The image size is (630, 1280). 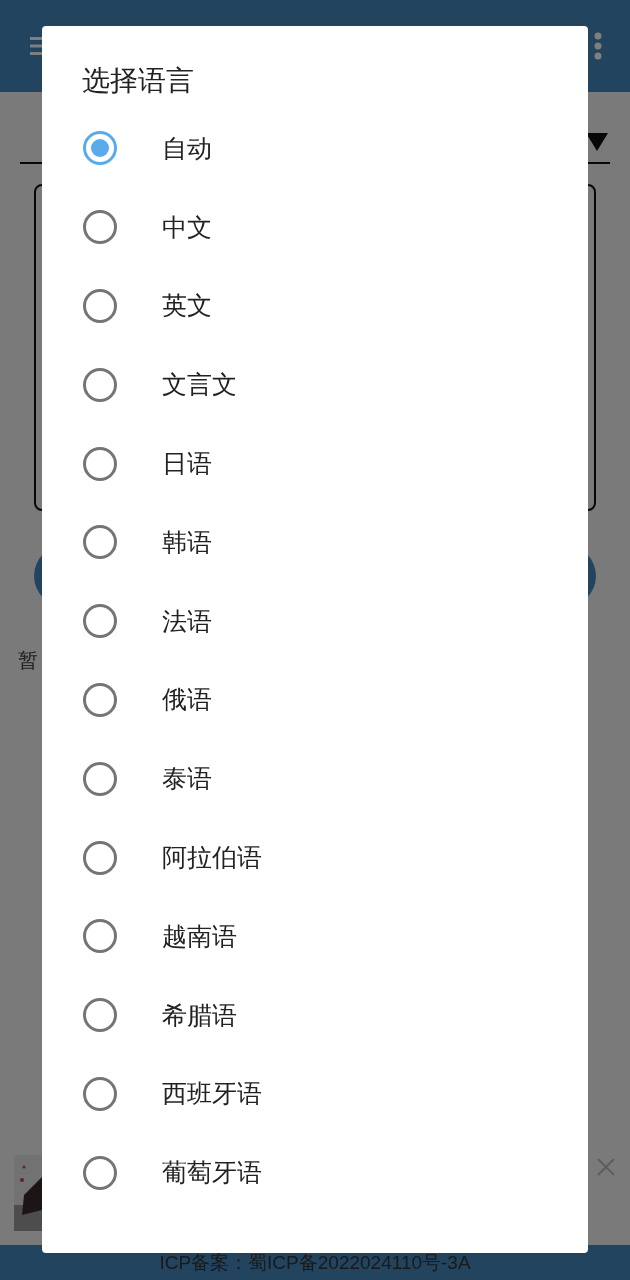 I want to click on language-option: 韩语, so click(x=315, y=542).